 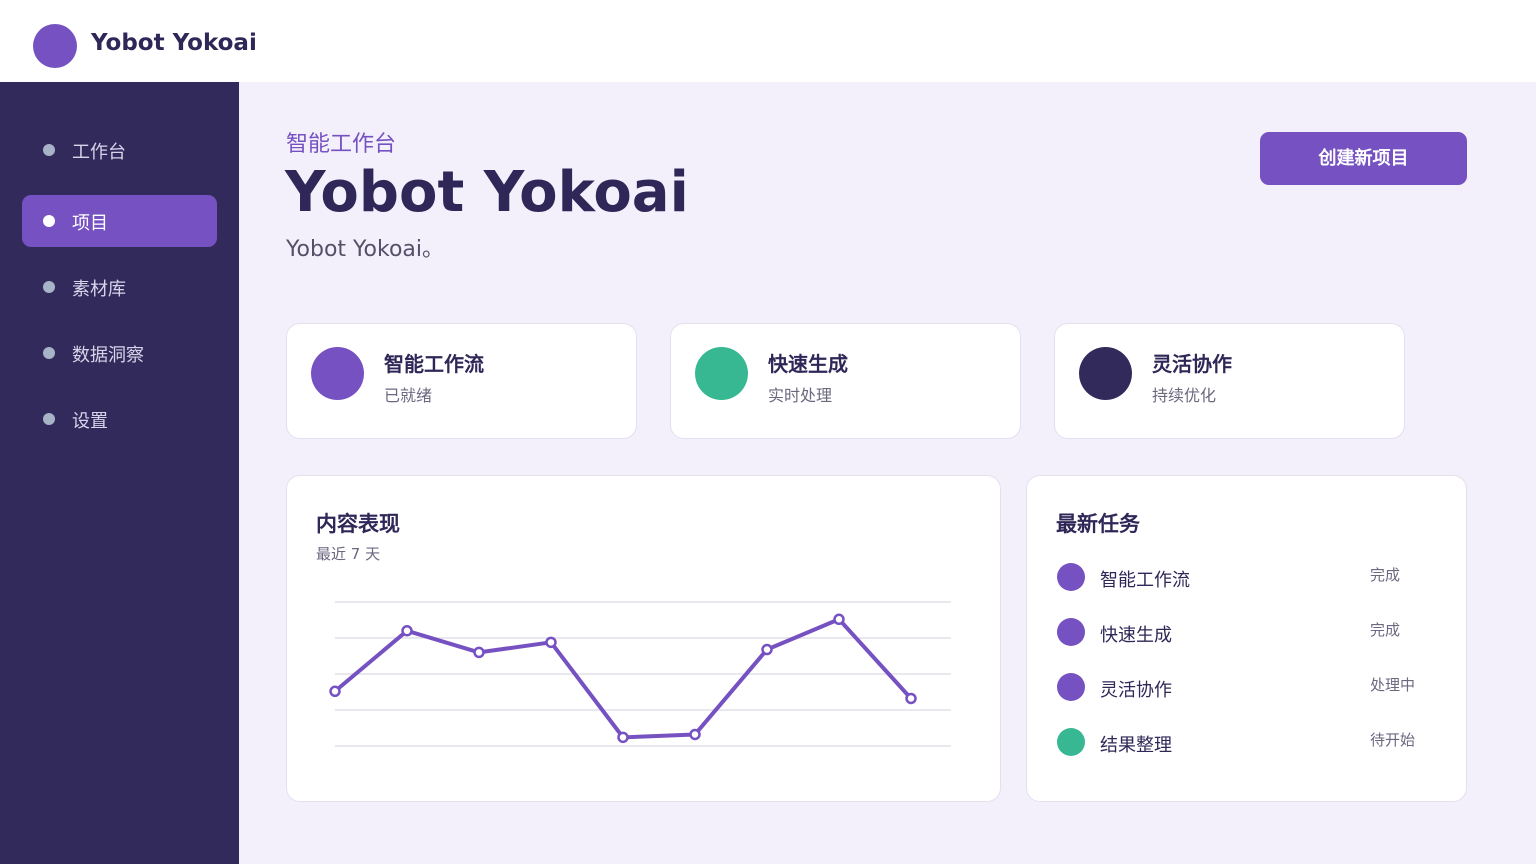 What do you see at coordinates (808, 364) in the screenshot?
I see `stat-title: 快速生成` at bounding box center [808, 364].